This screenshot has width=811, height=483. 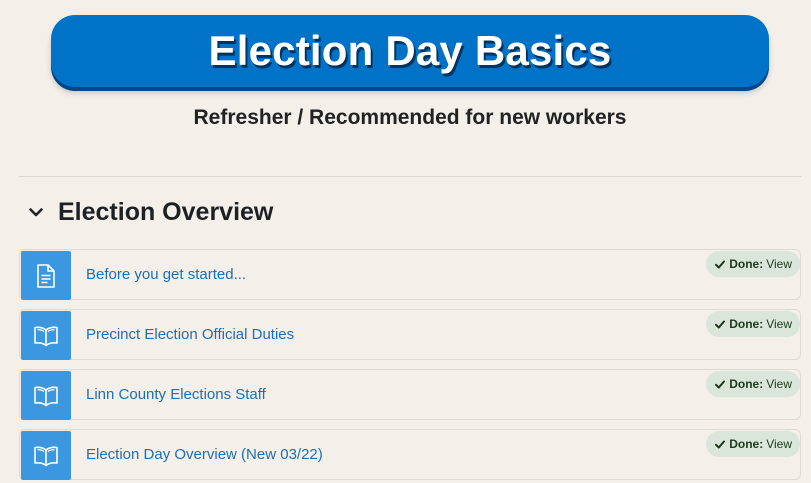 What do you see at coordinates (410, 117) in the screenshot?
I see `page-subtitle: Refresher / Recommended for new workers` at bounding box center [410, 117].